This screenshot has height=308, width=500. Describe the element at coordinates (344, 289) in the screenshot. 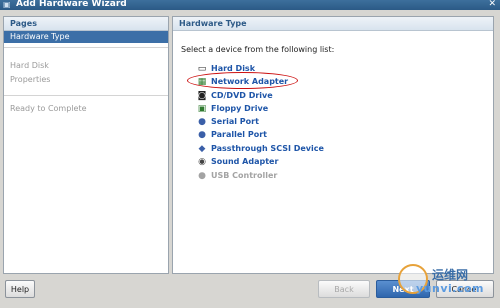

I see `back-button: Back` at that location.